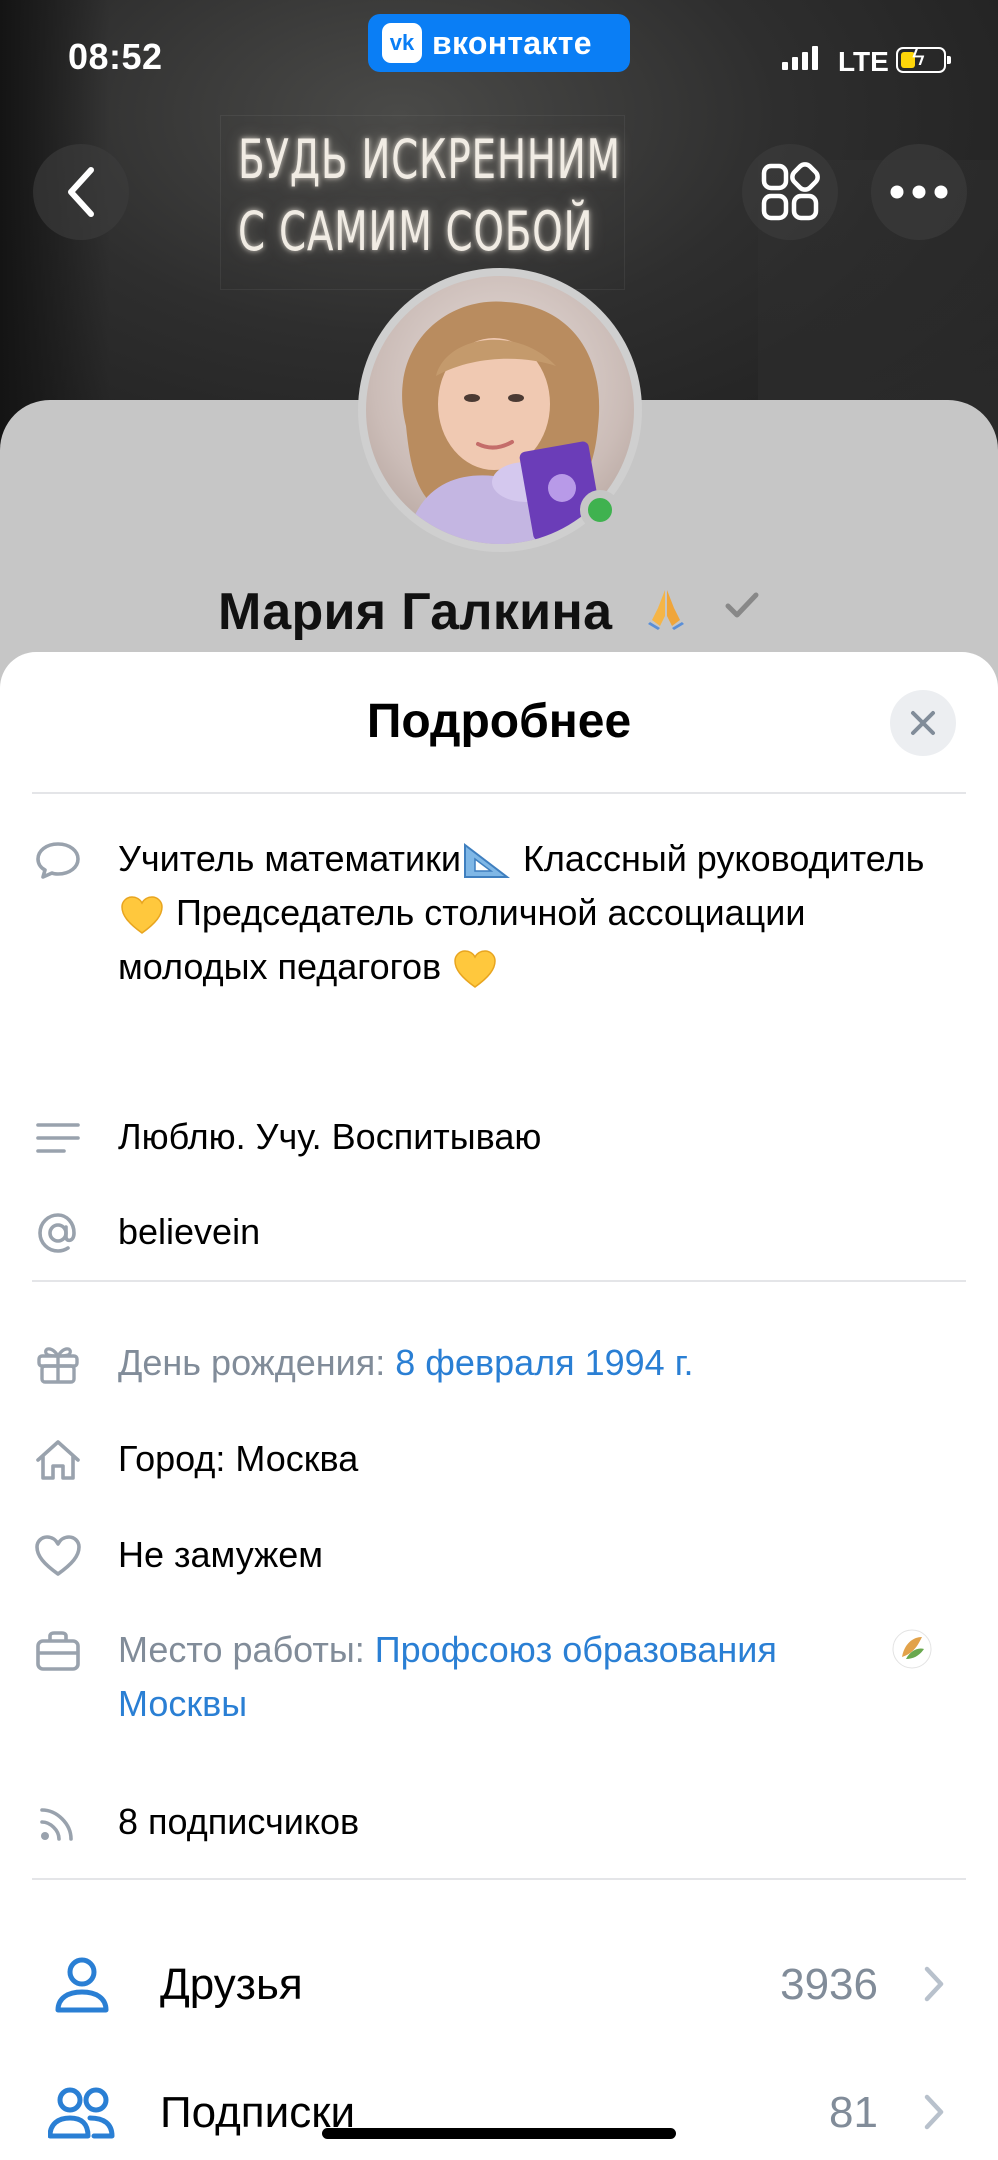 This screenshot has height=2160, width=998. Describe the element at coordinates (863, 61) in the screenshot. I see `network-type: LTE` at that location.